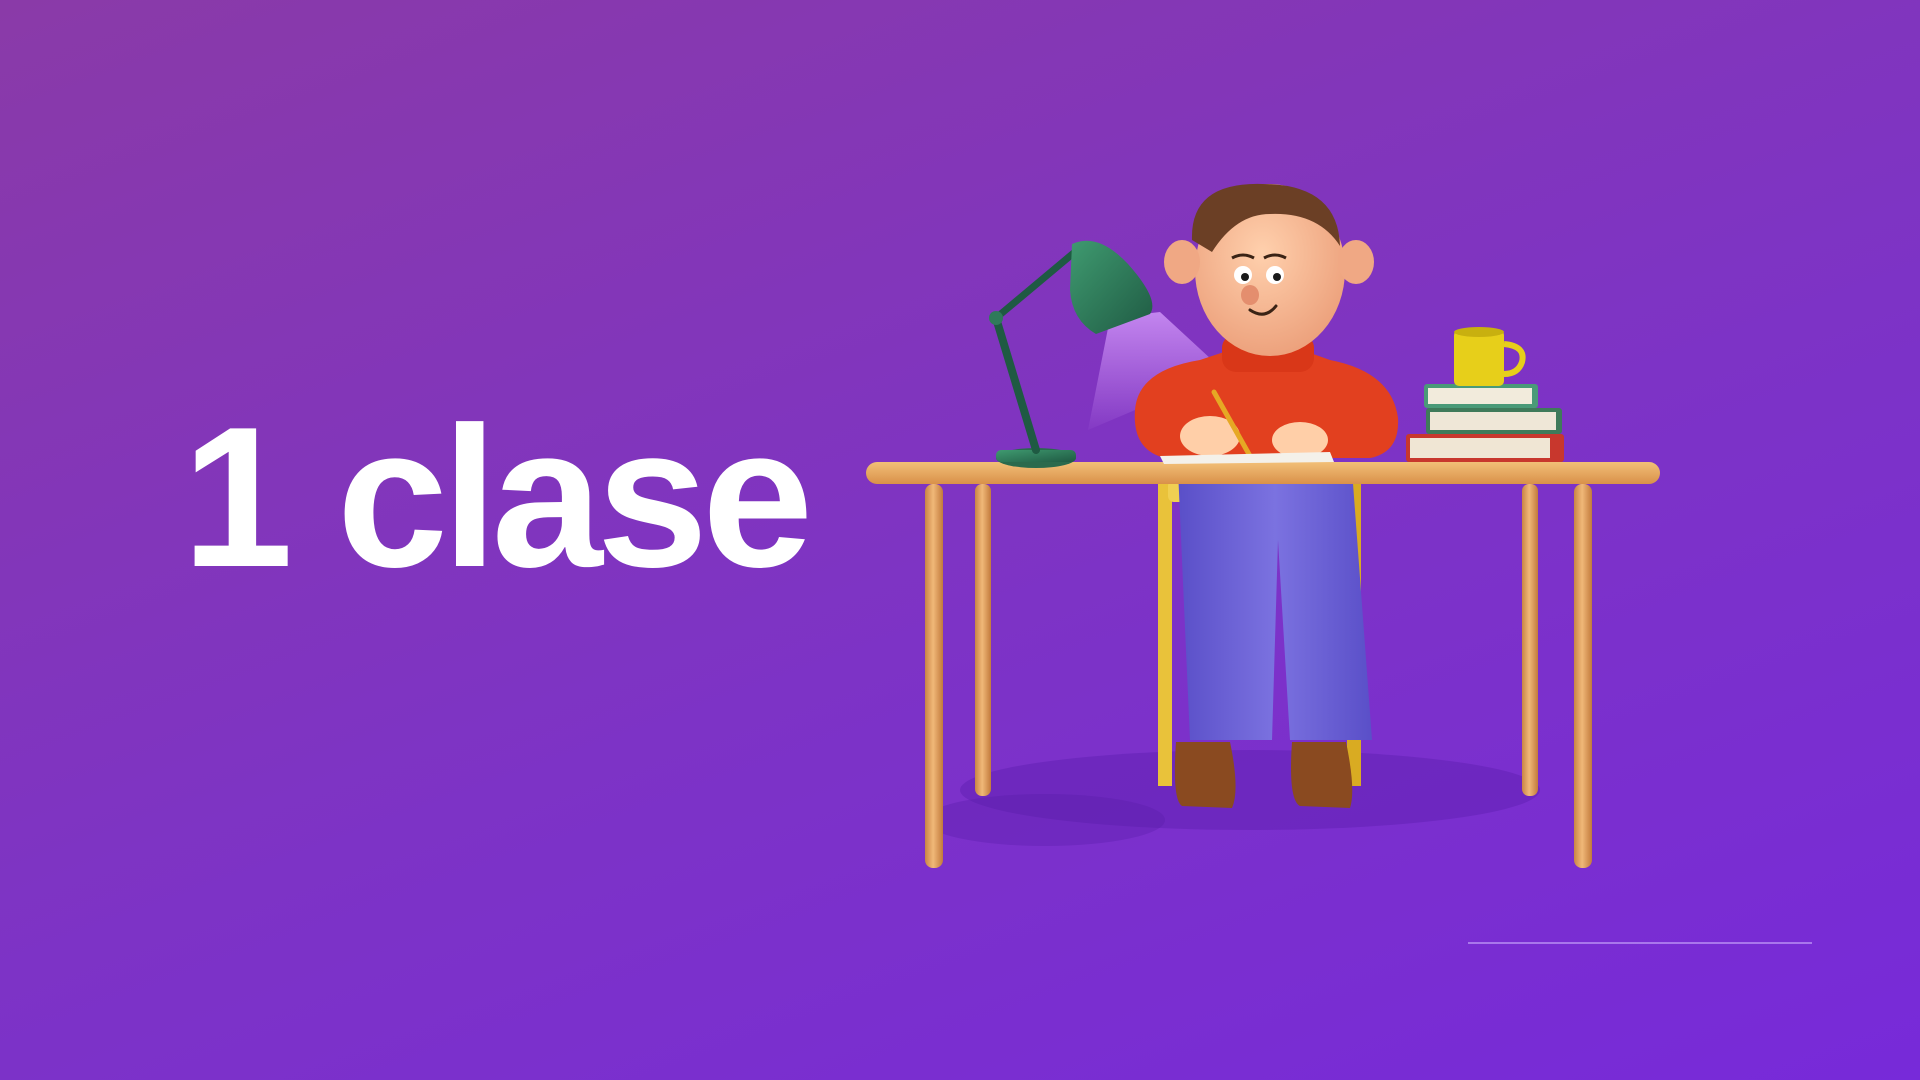 The width and height of the screenshot is (1920, 1080). Describe the element at coordinates (1205, 775) in the screenshot. I see `left-shoe` at that location.